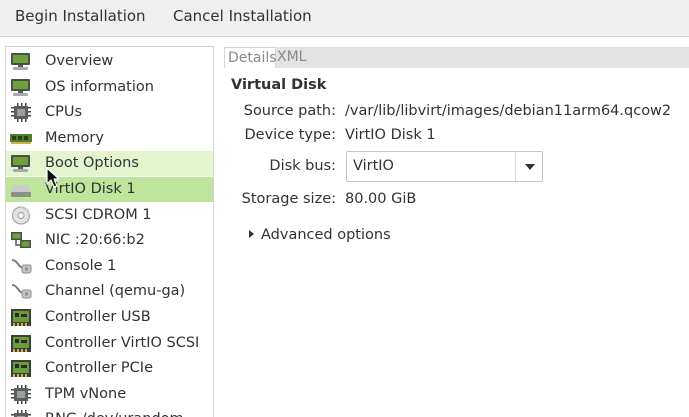 This screenshot has height=417, width=689. I want to click on sidebar-item-controller-pcie: Controller PCIe, so click(109, 368).